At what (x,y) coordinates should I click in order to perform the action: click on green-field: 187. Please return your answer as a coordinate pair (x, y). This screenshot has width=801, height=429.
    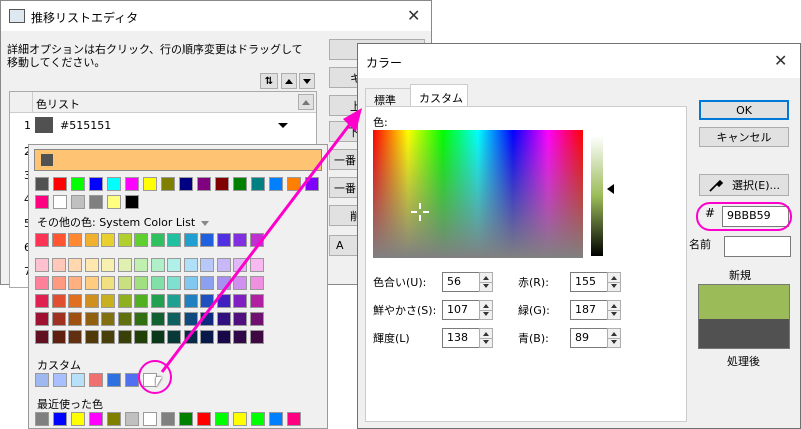
    Looking at the image, I should click on (589, 310).